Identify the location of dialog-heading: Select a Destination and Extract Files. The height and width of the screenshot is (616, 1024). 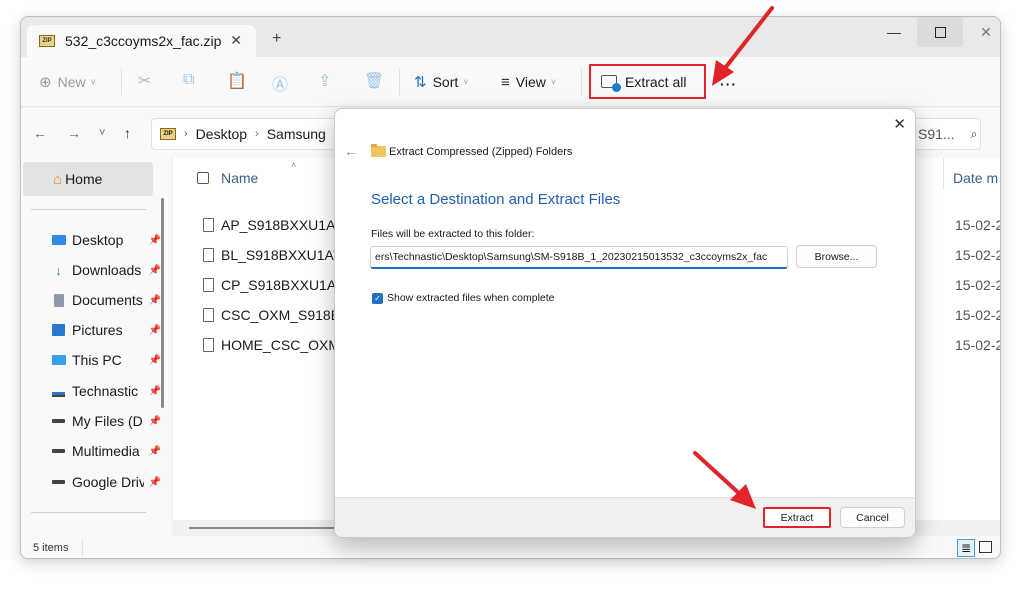
(496, 199).